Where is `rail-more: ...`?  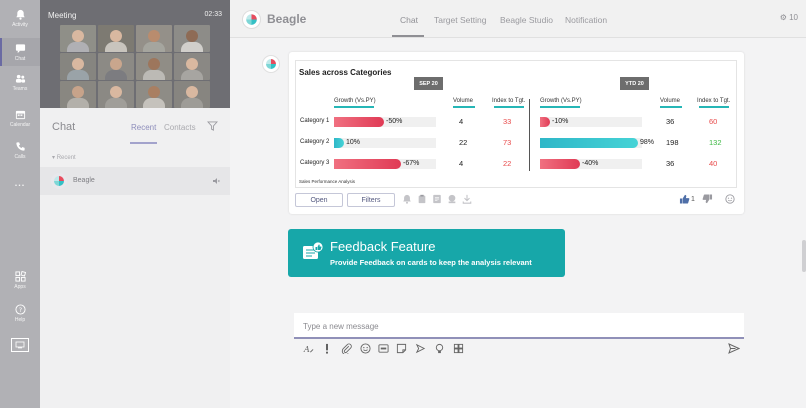 rail-more: ... is located at coordinates (20, 184).